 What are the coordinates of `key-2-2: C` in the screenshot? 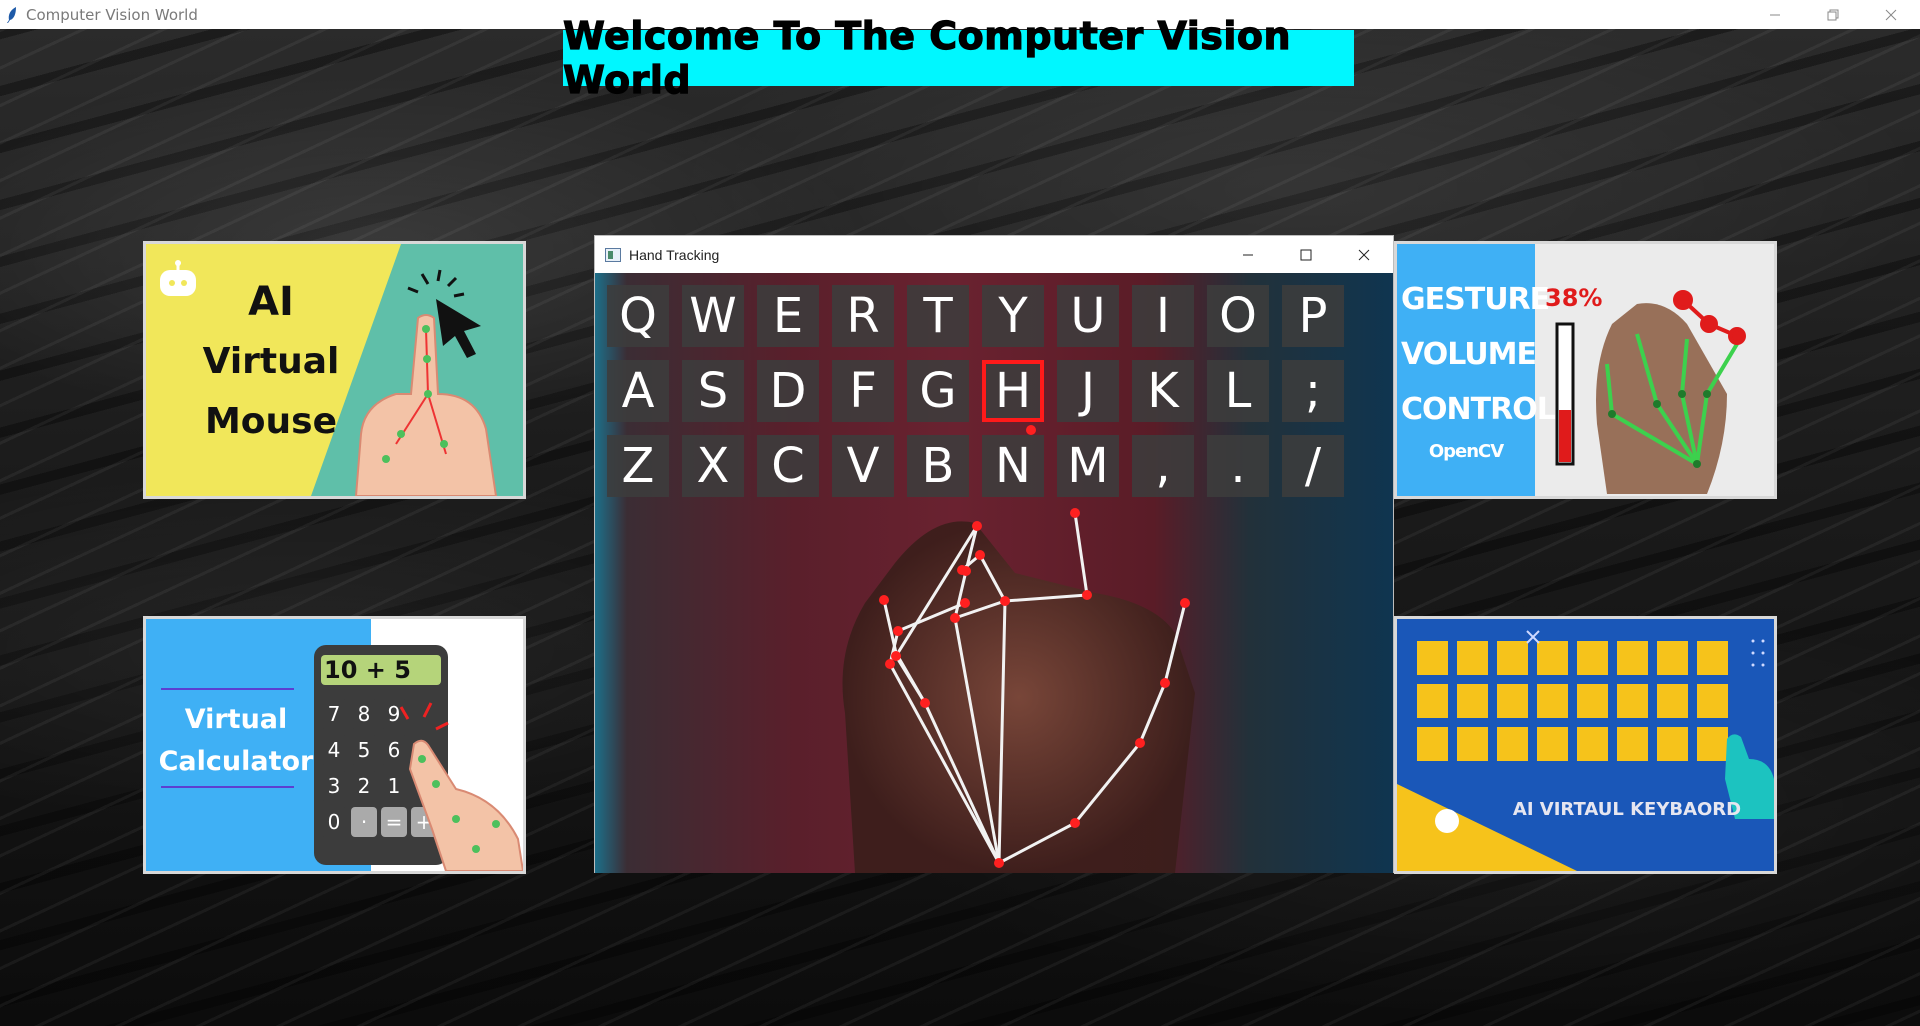 It's located at (788, 466).